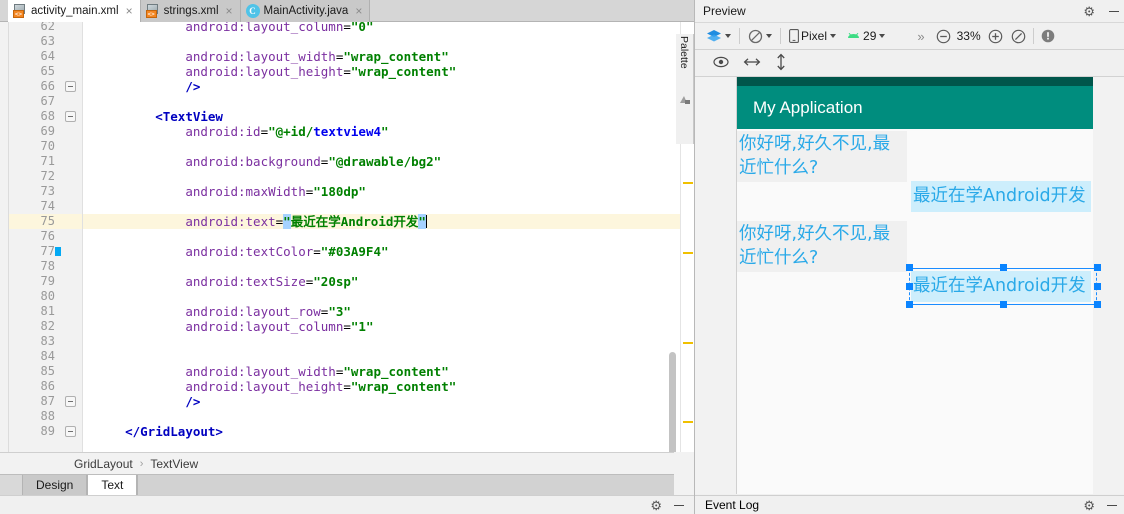 The height and width of the screenshot is (514, 1124). Describe the element at coordinates (72, 237) in the screenshot. I see `code-folding-strip` at that location.